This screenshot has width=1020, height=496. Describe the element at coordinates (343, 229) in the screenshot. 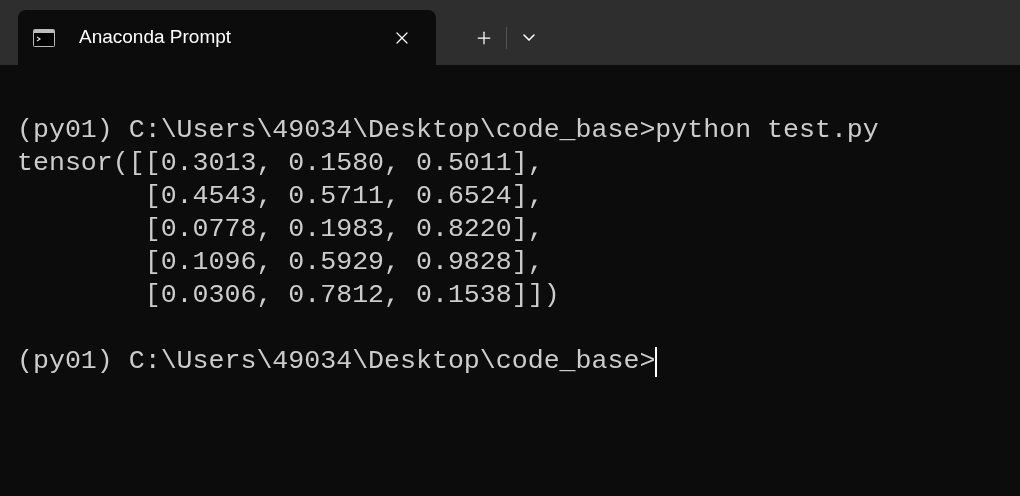

I see `terminal-line: [0.0778, 0.1983, 0.8220],` at that location.